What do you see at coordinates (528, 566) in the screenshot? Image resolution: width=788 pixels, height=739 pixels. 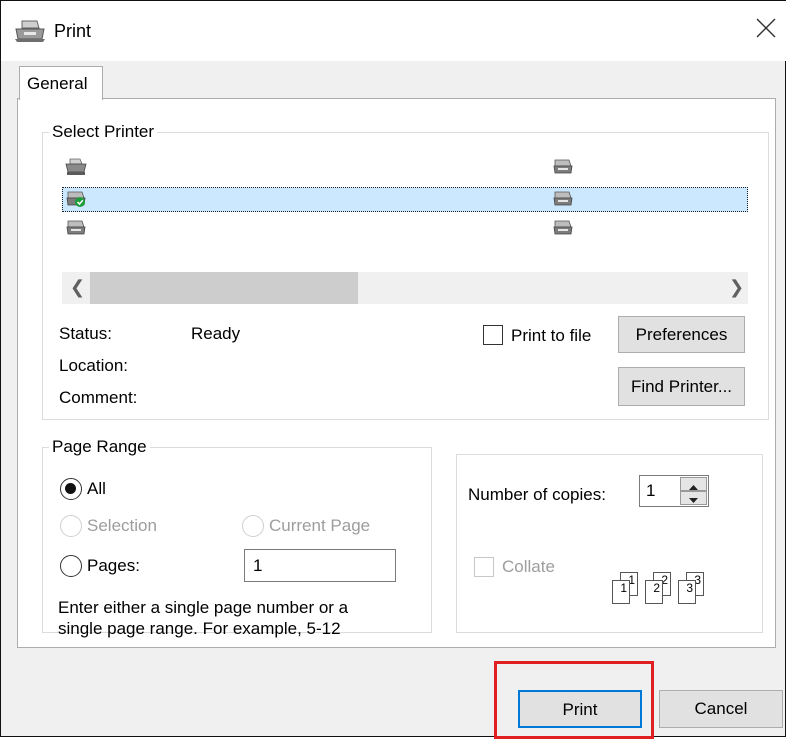 I see `collate-label: Collate` at bounding box center [528, 566].